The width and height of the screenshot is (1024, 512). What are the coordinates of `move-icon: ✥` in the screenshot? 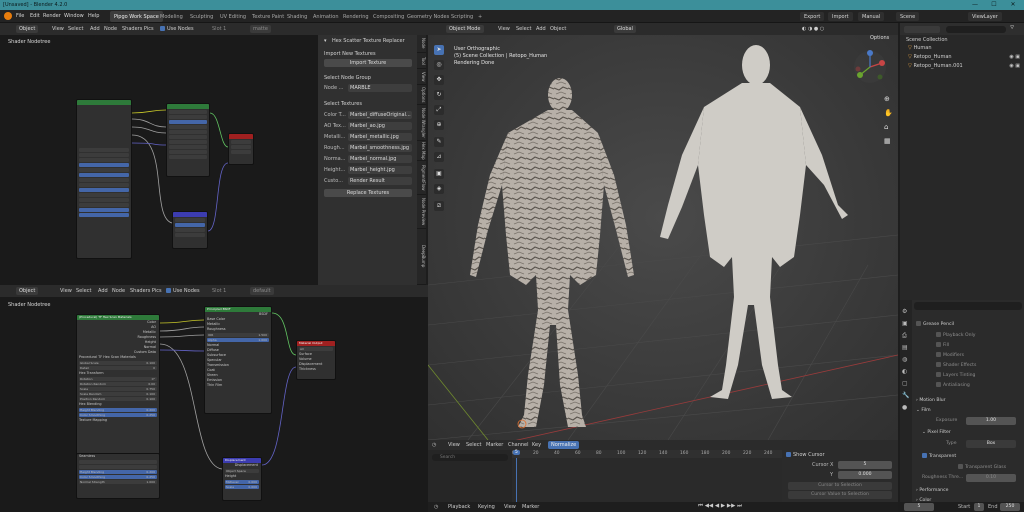 It's located at (439, 80).